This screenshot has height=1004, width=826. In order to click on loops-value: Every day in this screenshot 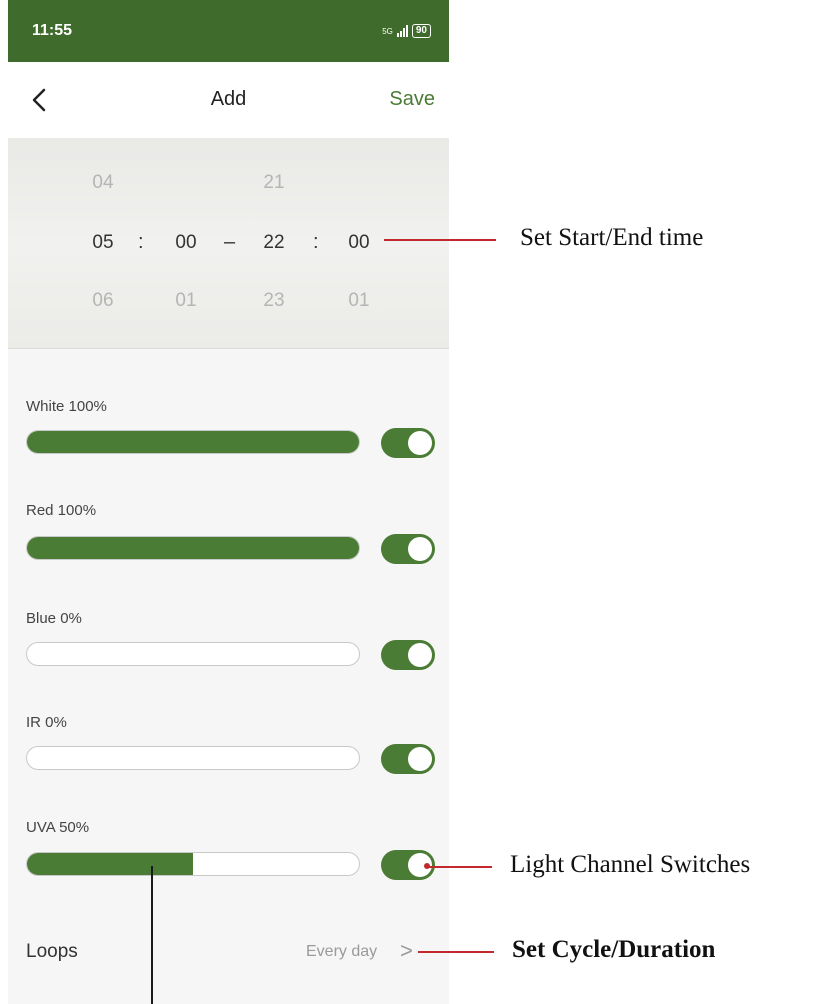, I will do `click(341, 952)`.